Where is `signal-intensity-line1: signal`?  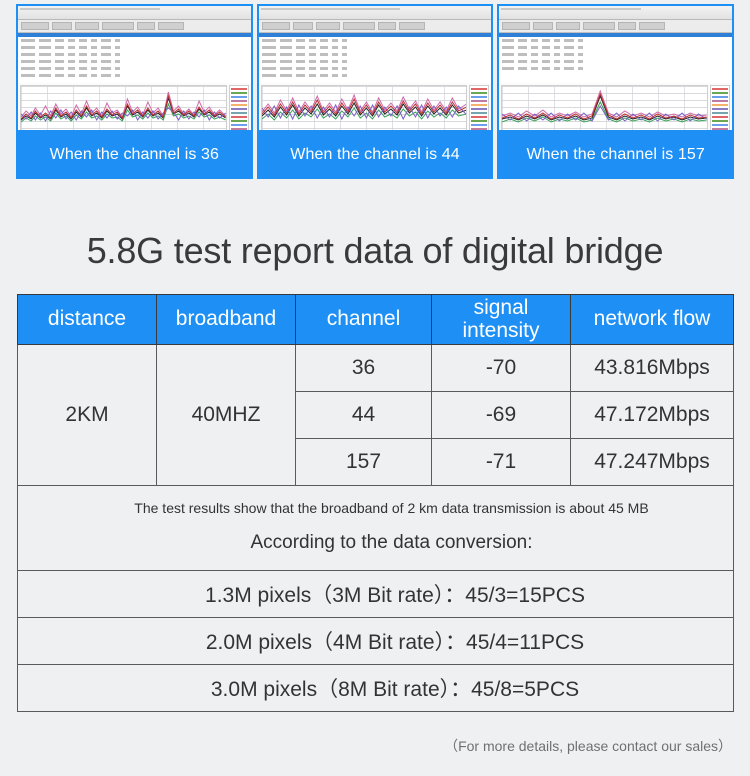 signal-intensity-line1: signal is located at coordinates (501, 308).